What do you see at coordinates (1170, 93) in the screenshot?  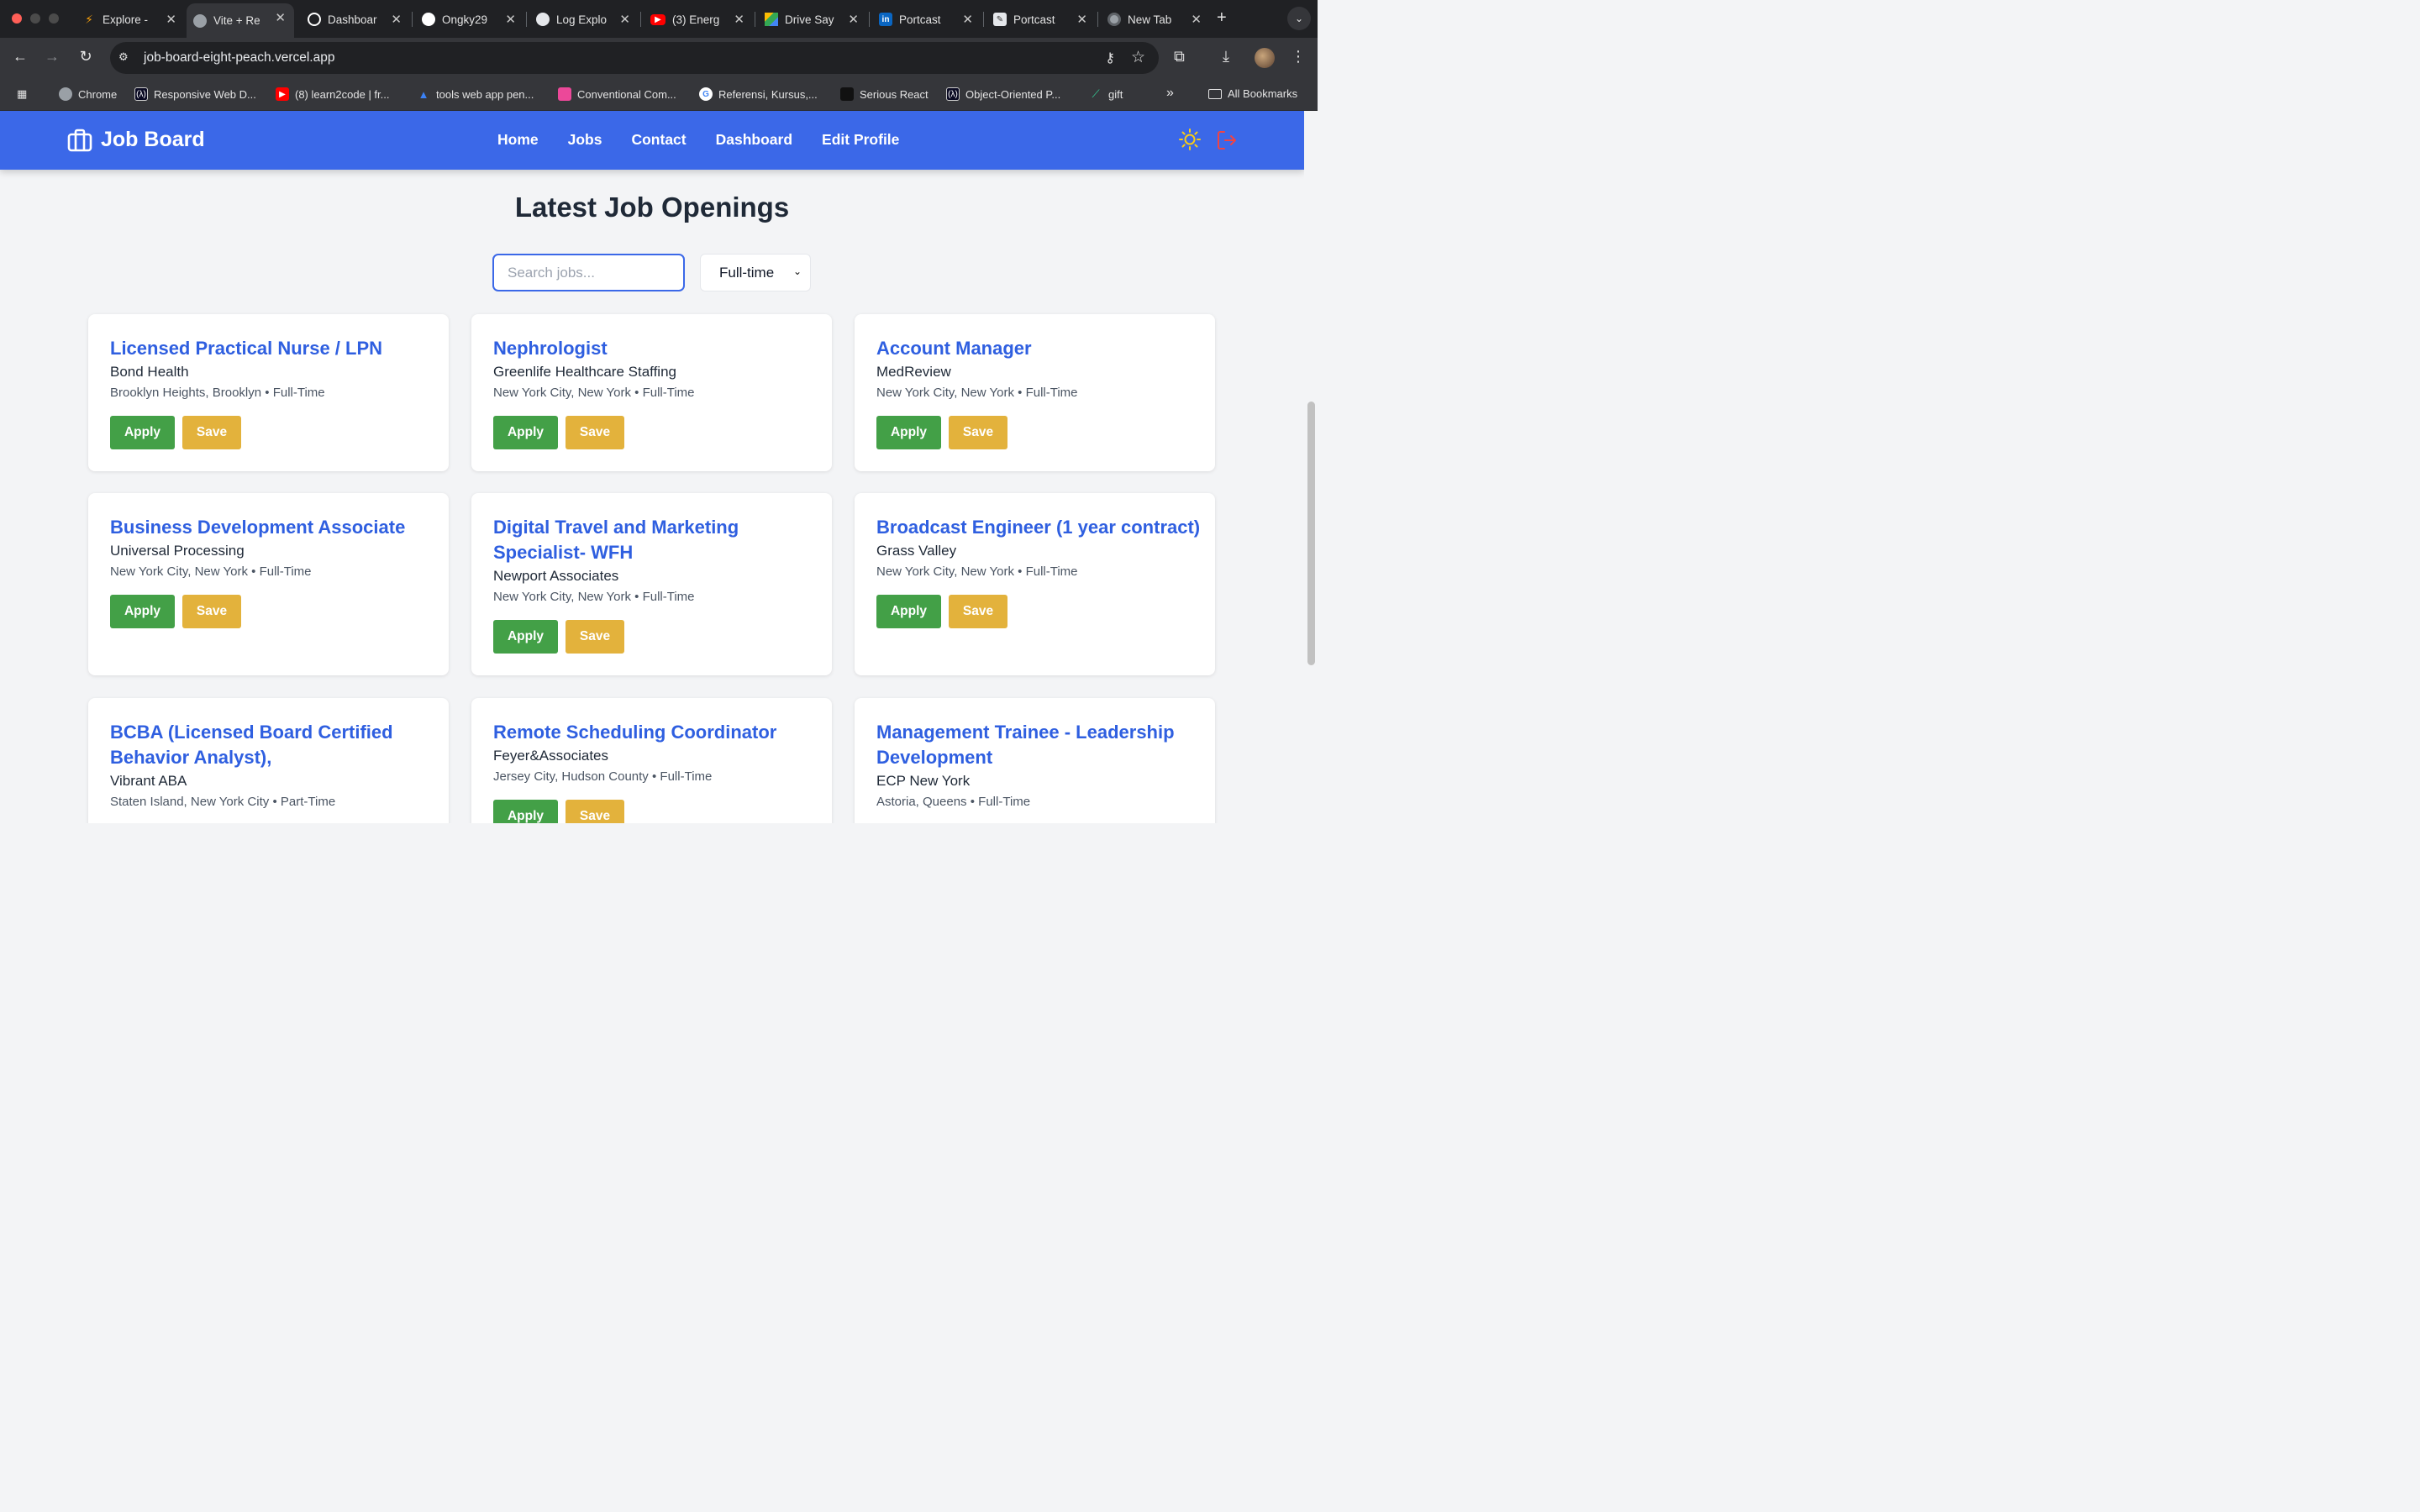 I see `bookmarks-overflow-button: »` at bounding box center [1170, 93].